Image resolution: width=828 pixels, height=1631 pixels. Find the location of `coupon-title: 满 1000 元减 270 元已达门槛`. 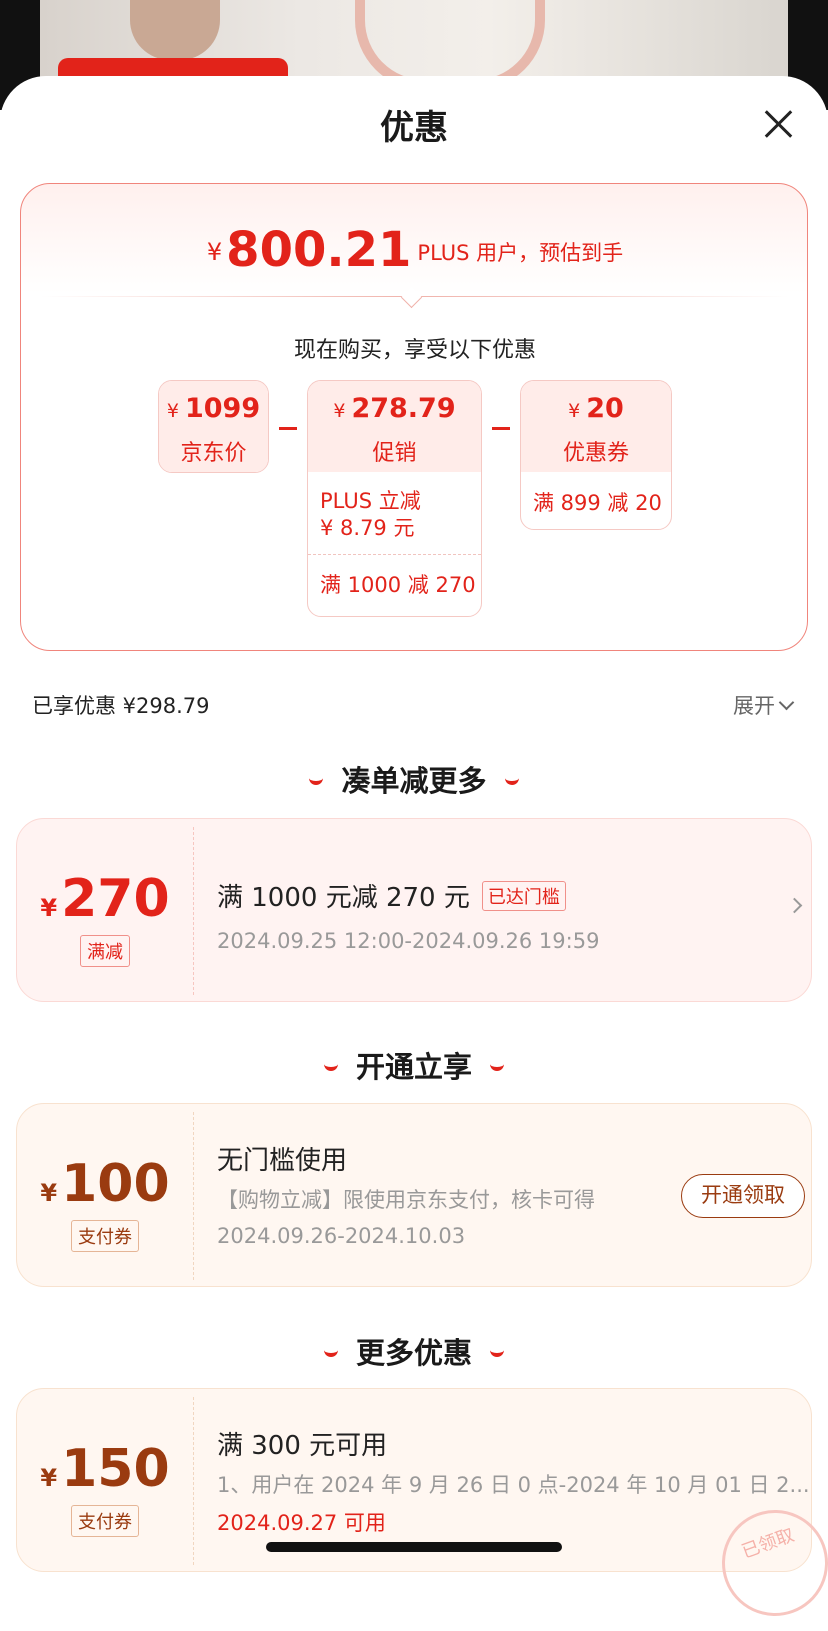

coupon-title: 满 1000 元减 270 元已达门槛 is located at coordinates (391, 895).